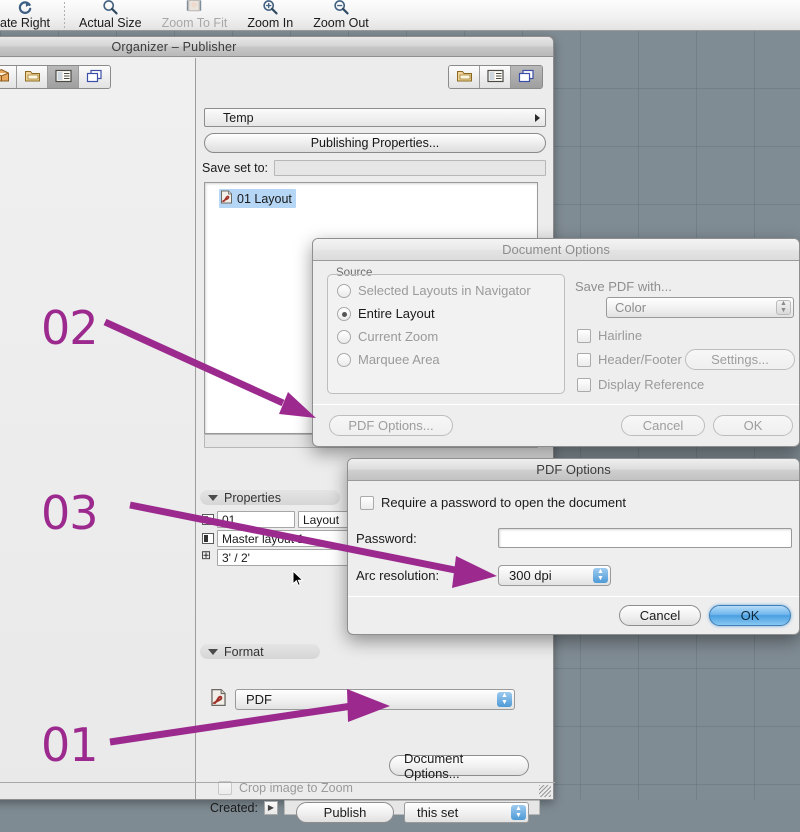 Image resolution: width=800 pixels, height=832 pixels. What do you see at coordinates (700, 307) in the screenshot?
I see `color-select-visible: Color ▲ ▼` at bounding box center [700, 307].